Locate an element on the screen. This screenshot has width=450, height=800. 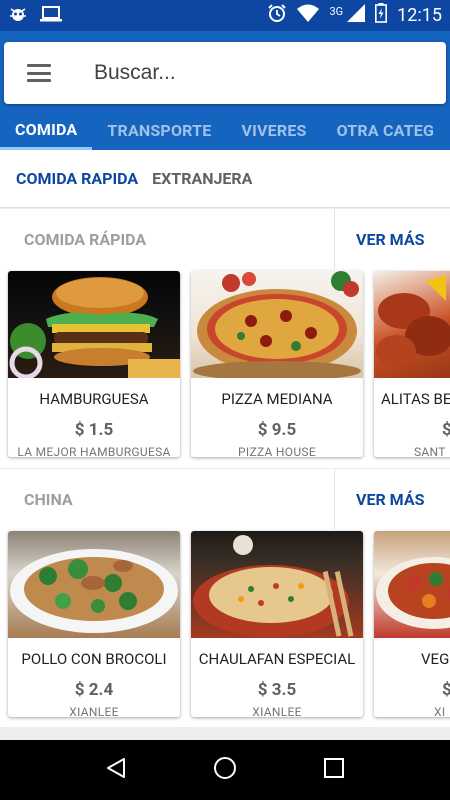
home-circle-icon is located at coordinates (225, 770).